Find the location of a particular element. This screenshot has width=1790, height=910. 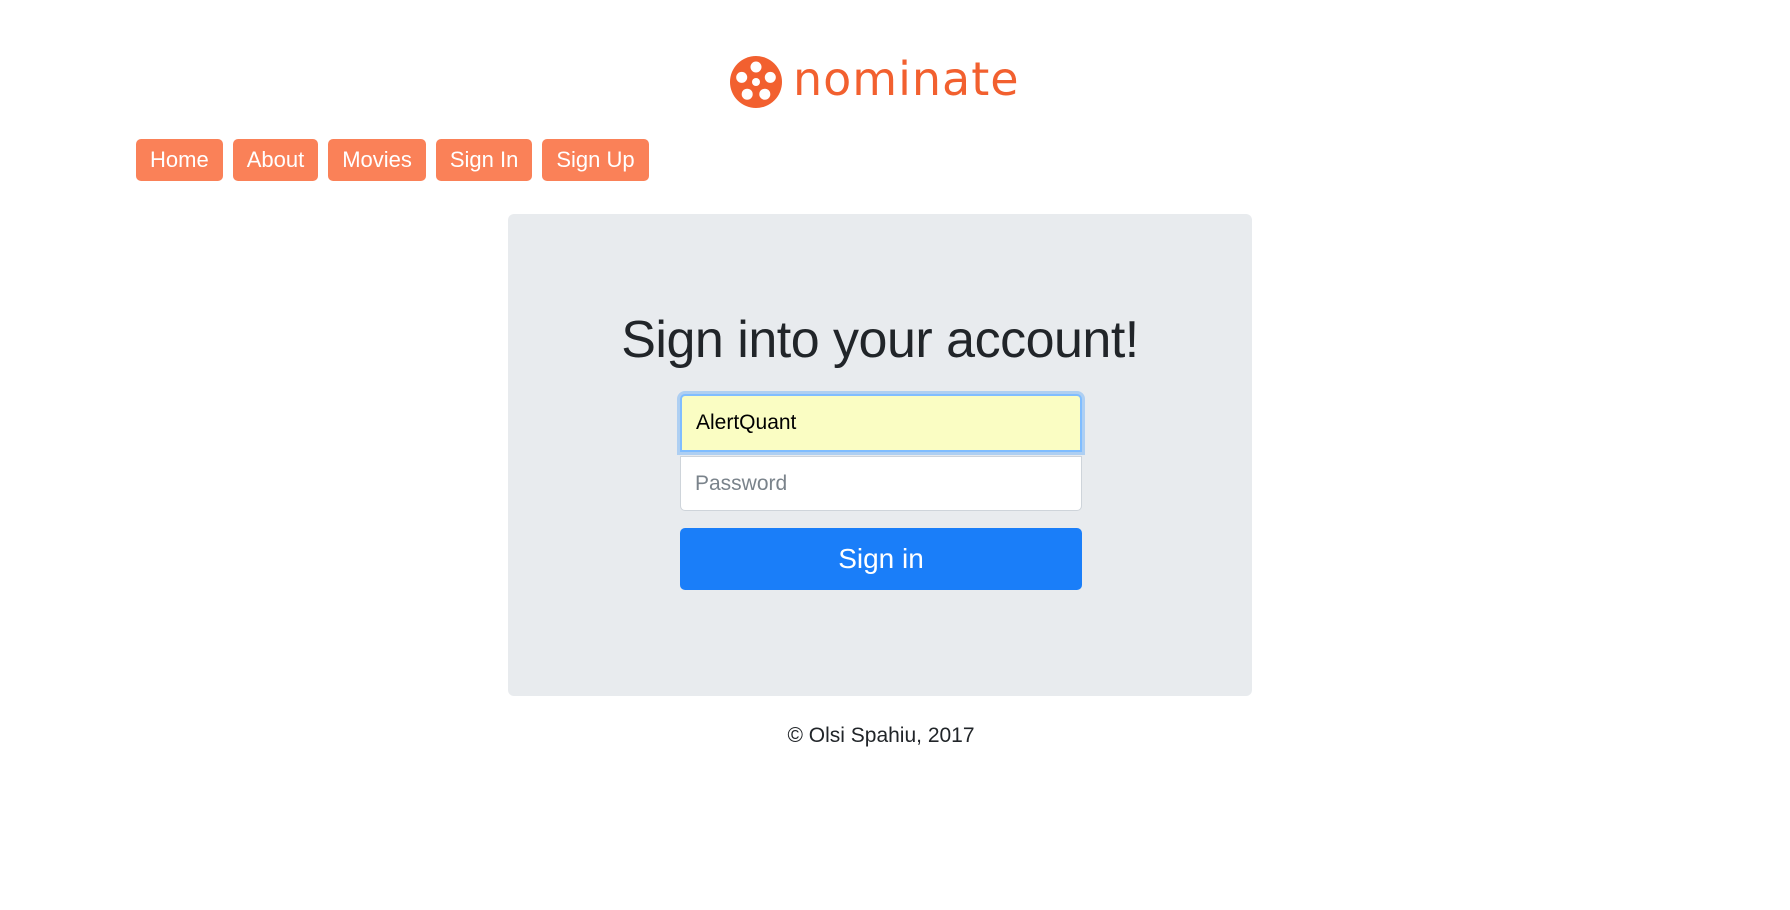

nav-movies-button: Movies is located at coordinates (377, 160).